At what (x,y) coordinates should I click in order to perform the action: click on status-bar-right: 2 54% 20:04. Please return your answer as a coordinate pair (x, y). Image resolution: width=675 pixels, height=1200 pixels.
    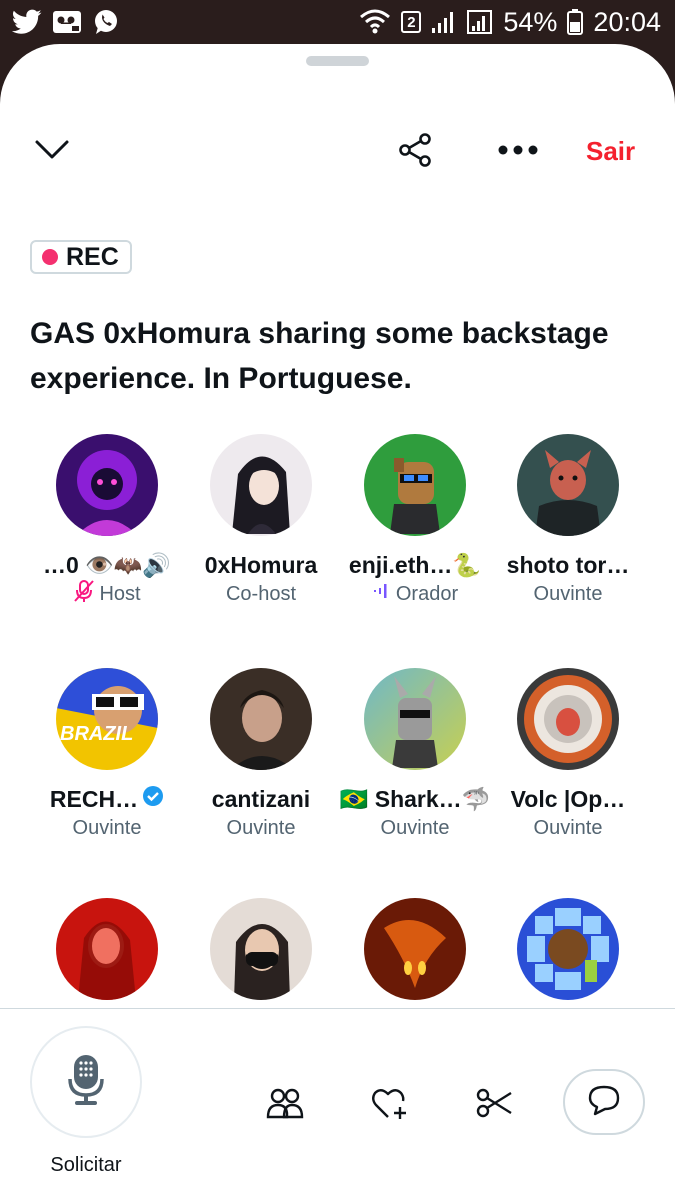
    Looking at the image, I should click on (510, 22).